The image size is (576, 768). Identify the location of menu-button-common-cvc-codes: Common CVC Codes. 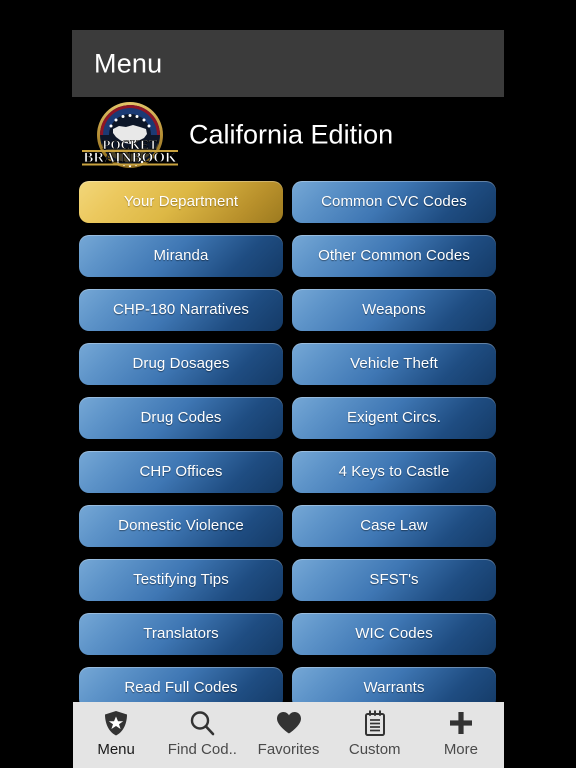
(394, 202).